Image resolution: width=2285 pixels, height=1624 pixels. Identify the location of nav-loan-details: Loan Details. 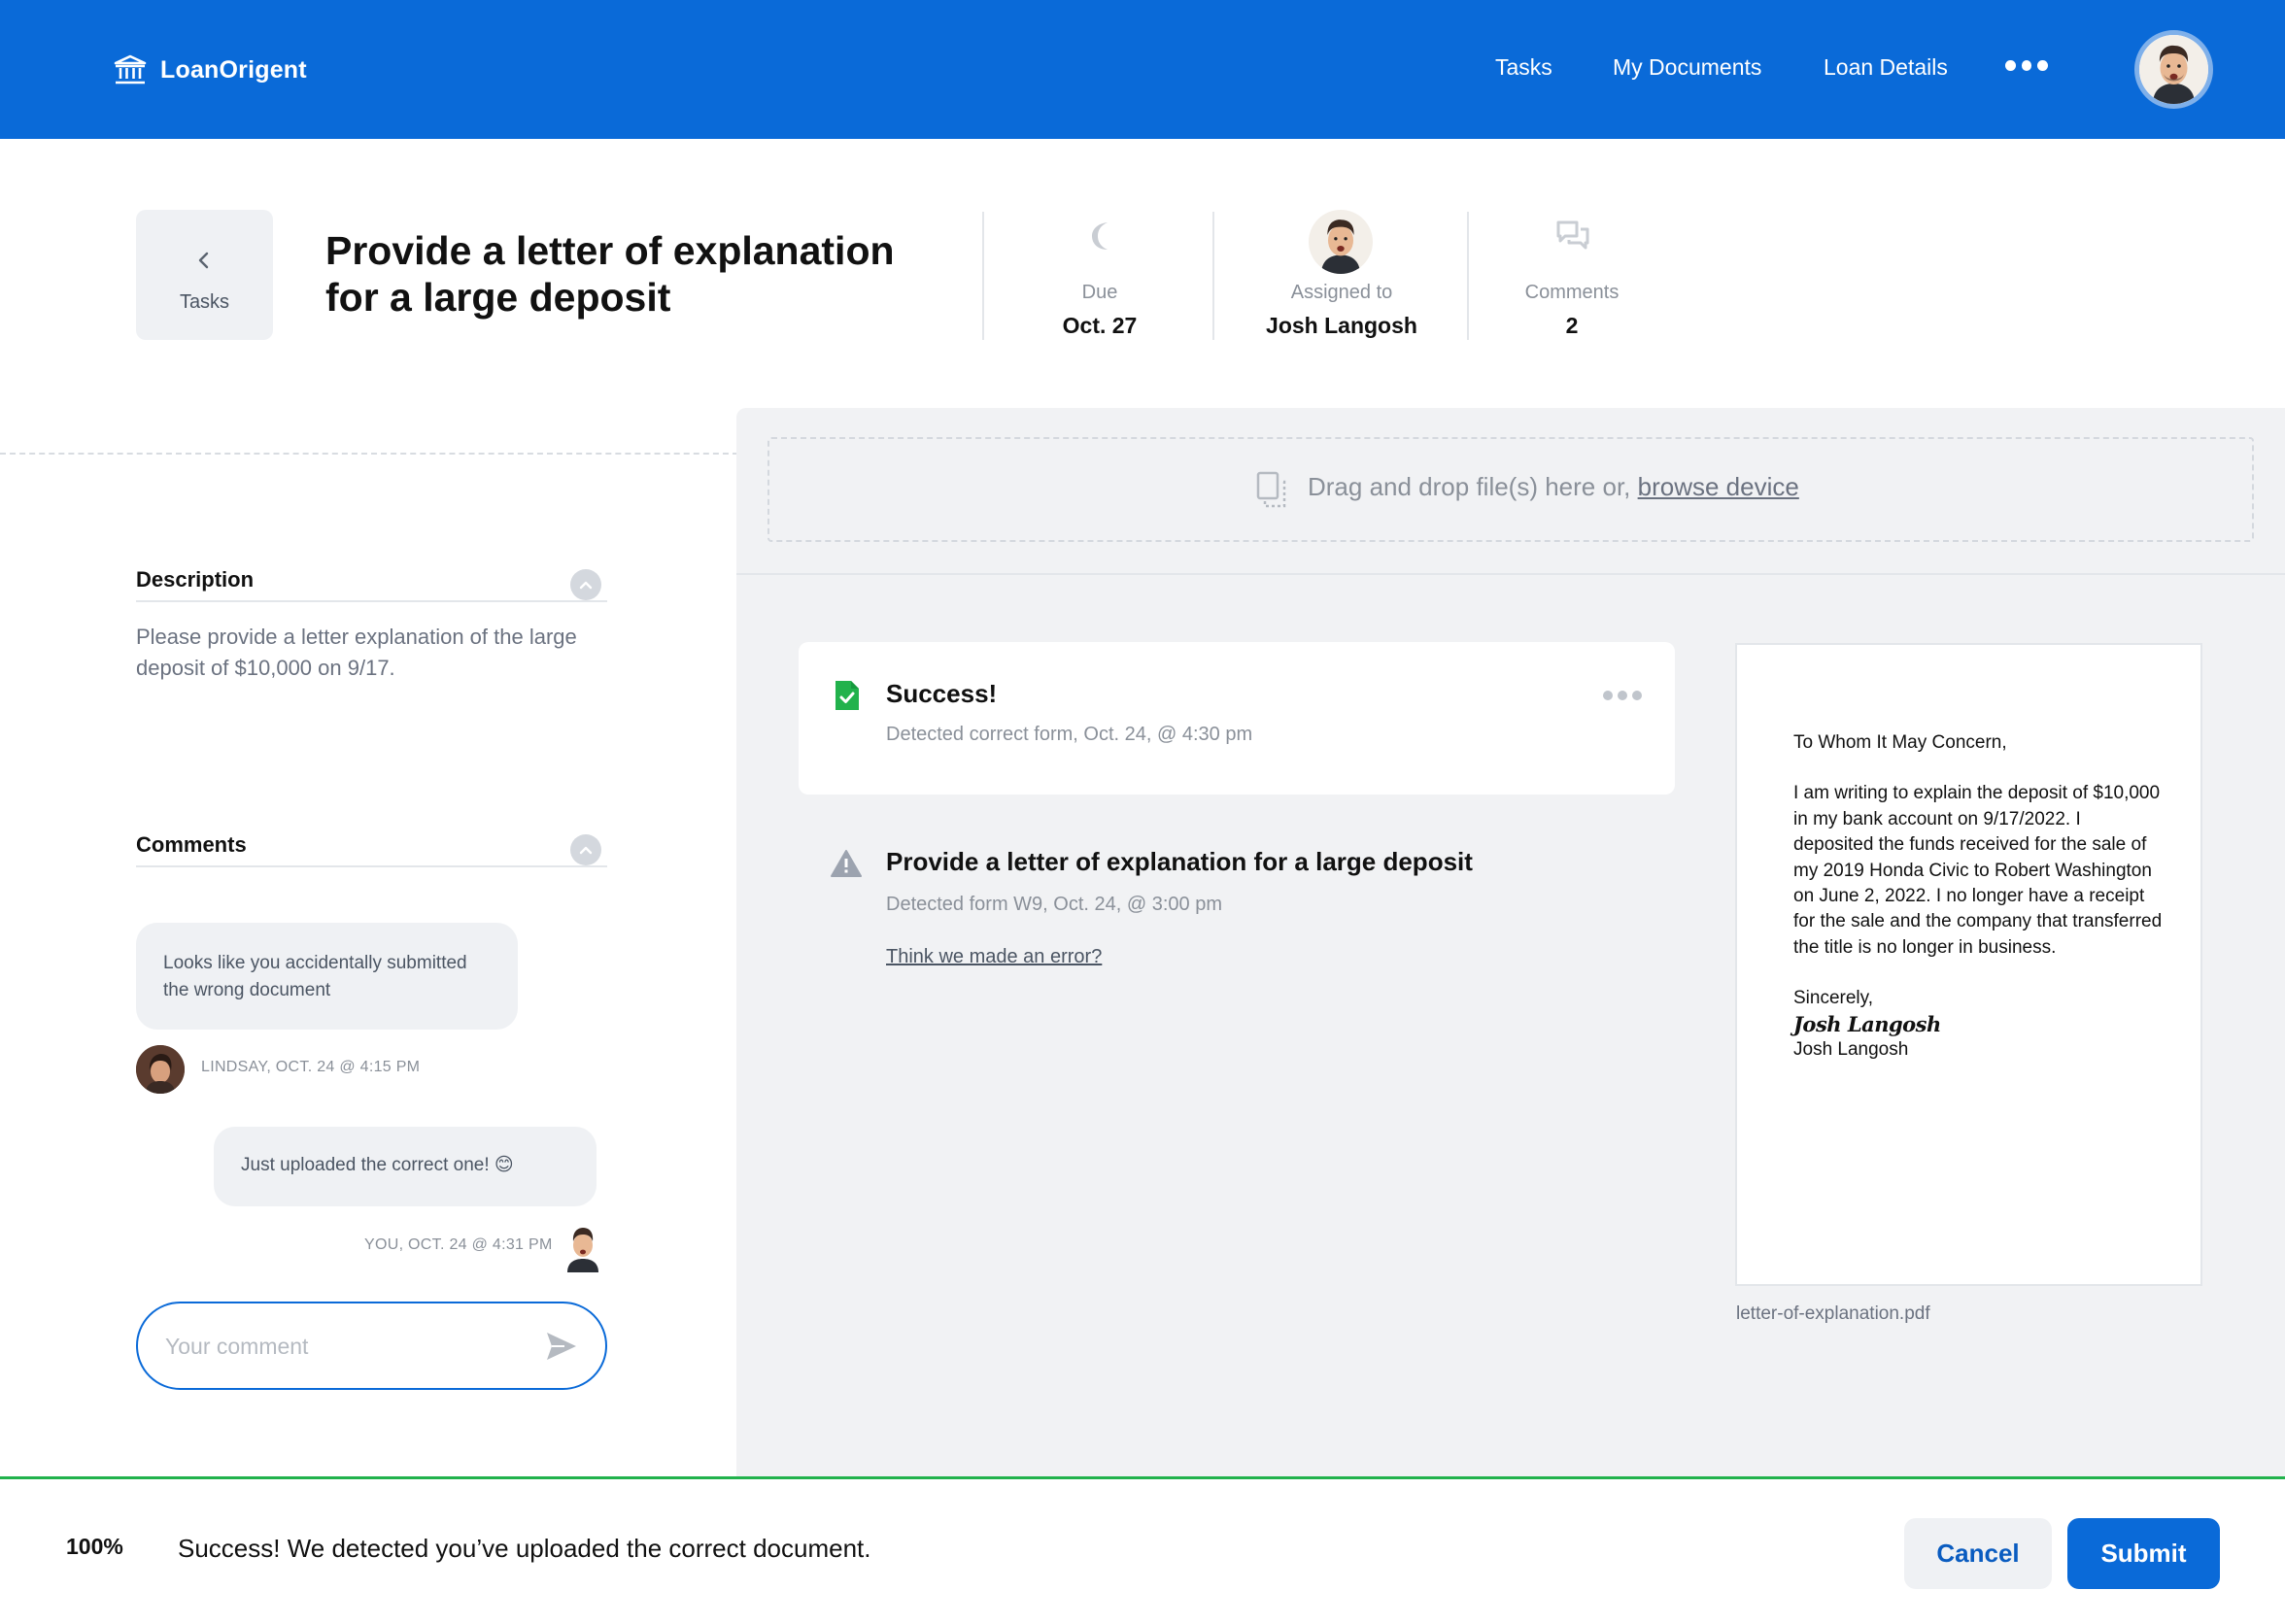
(1886, 67).